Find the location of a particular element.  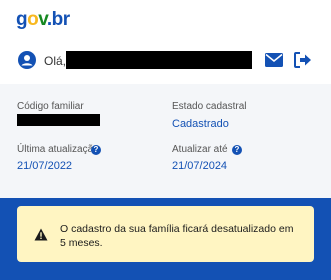

greeting-text: Olá, is located at coordinates (55, 61).